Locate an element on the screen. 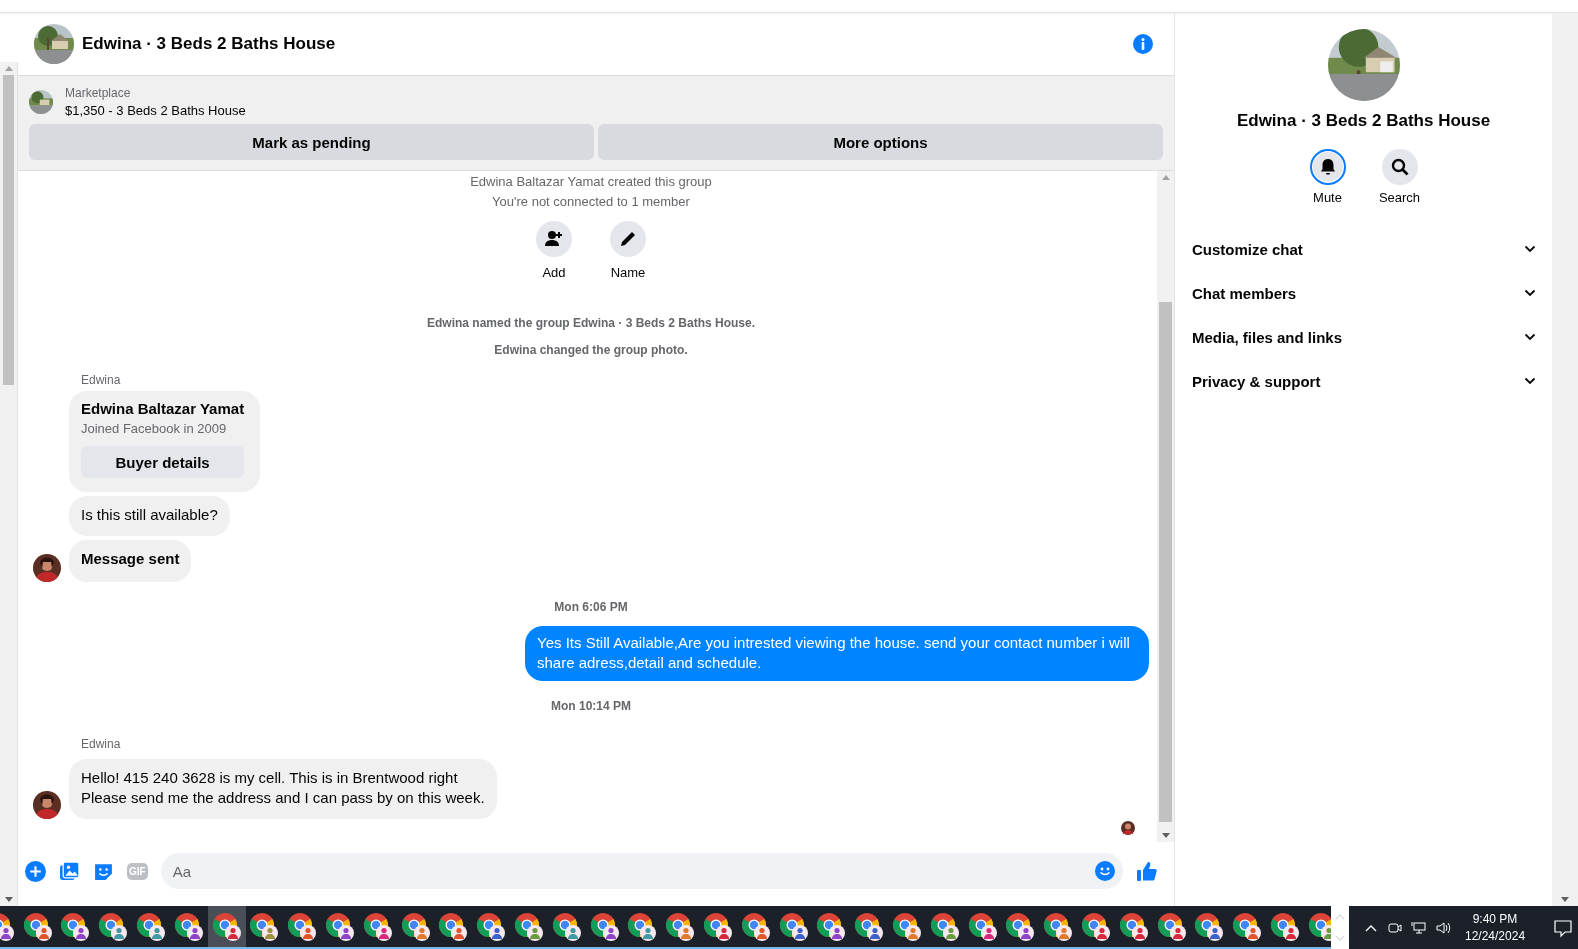  incoming-message: Is this still available? is located at coordinates (149, 516).